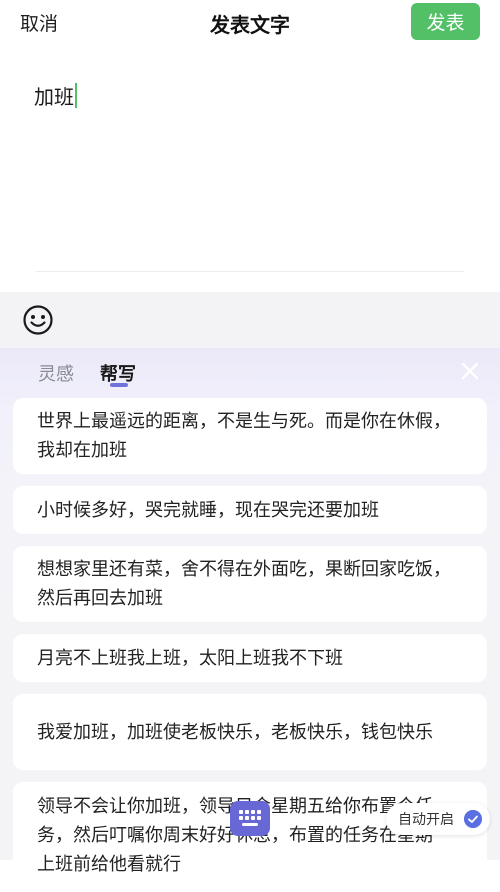 The image size is (500, 892). What do you see at coordinates (119, 385) in the screenshot?
I see `active-tab-indicator` at bounding box center [119, 385].